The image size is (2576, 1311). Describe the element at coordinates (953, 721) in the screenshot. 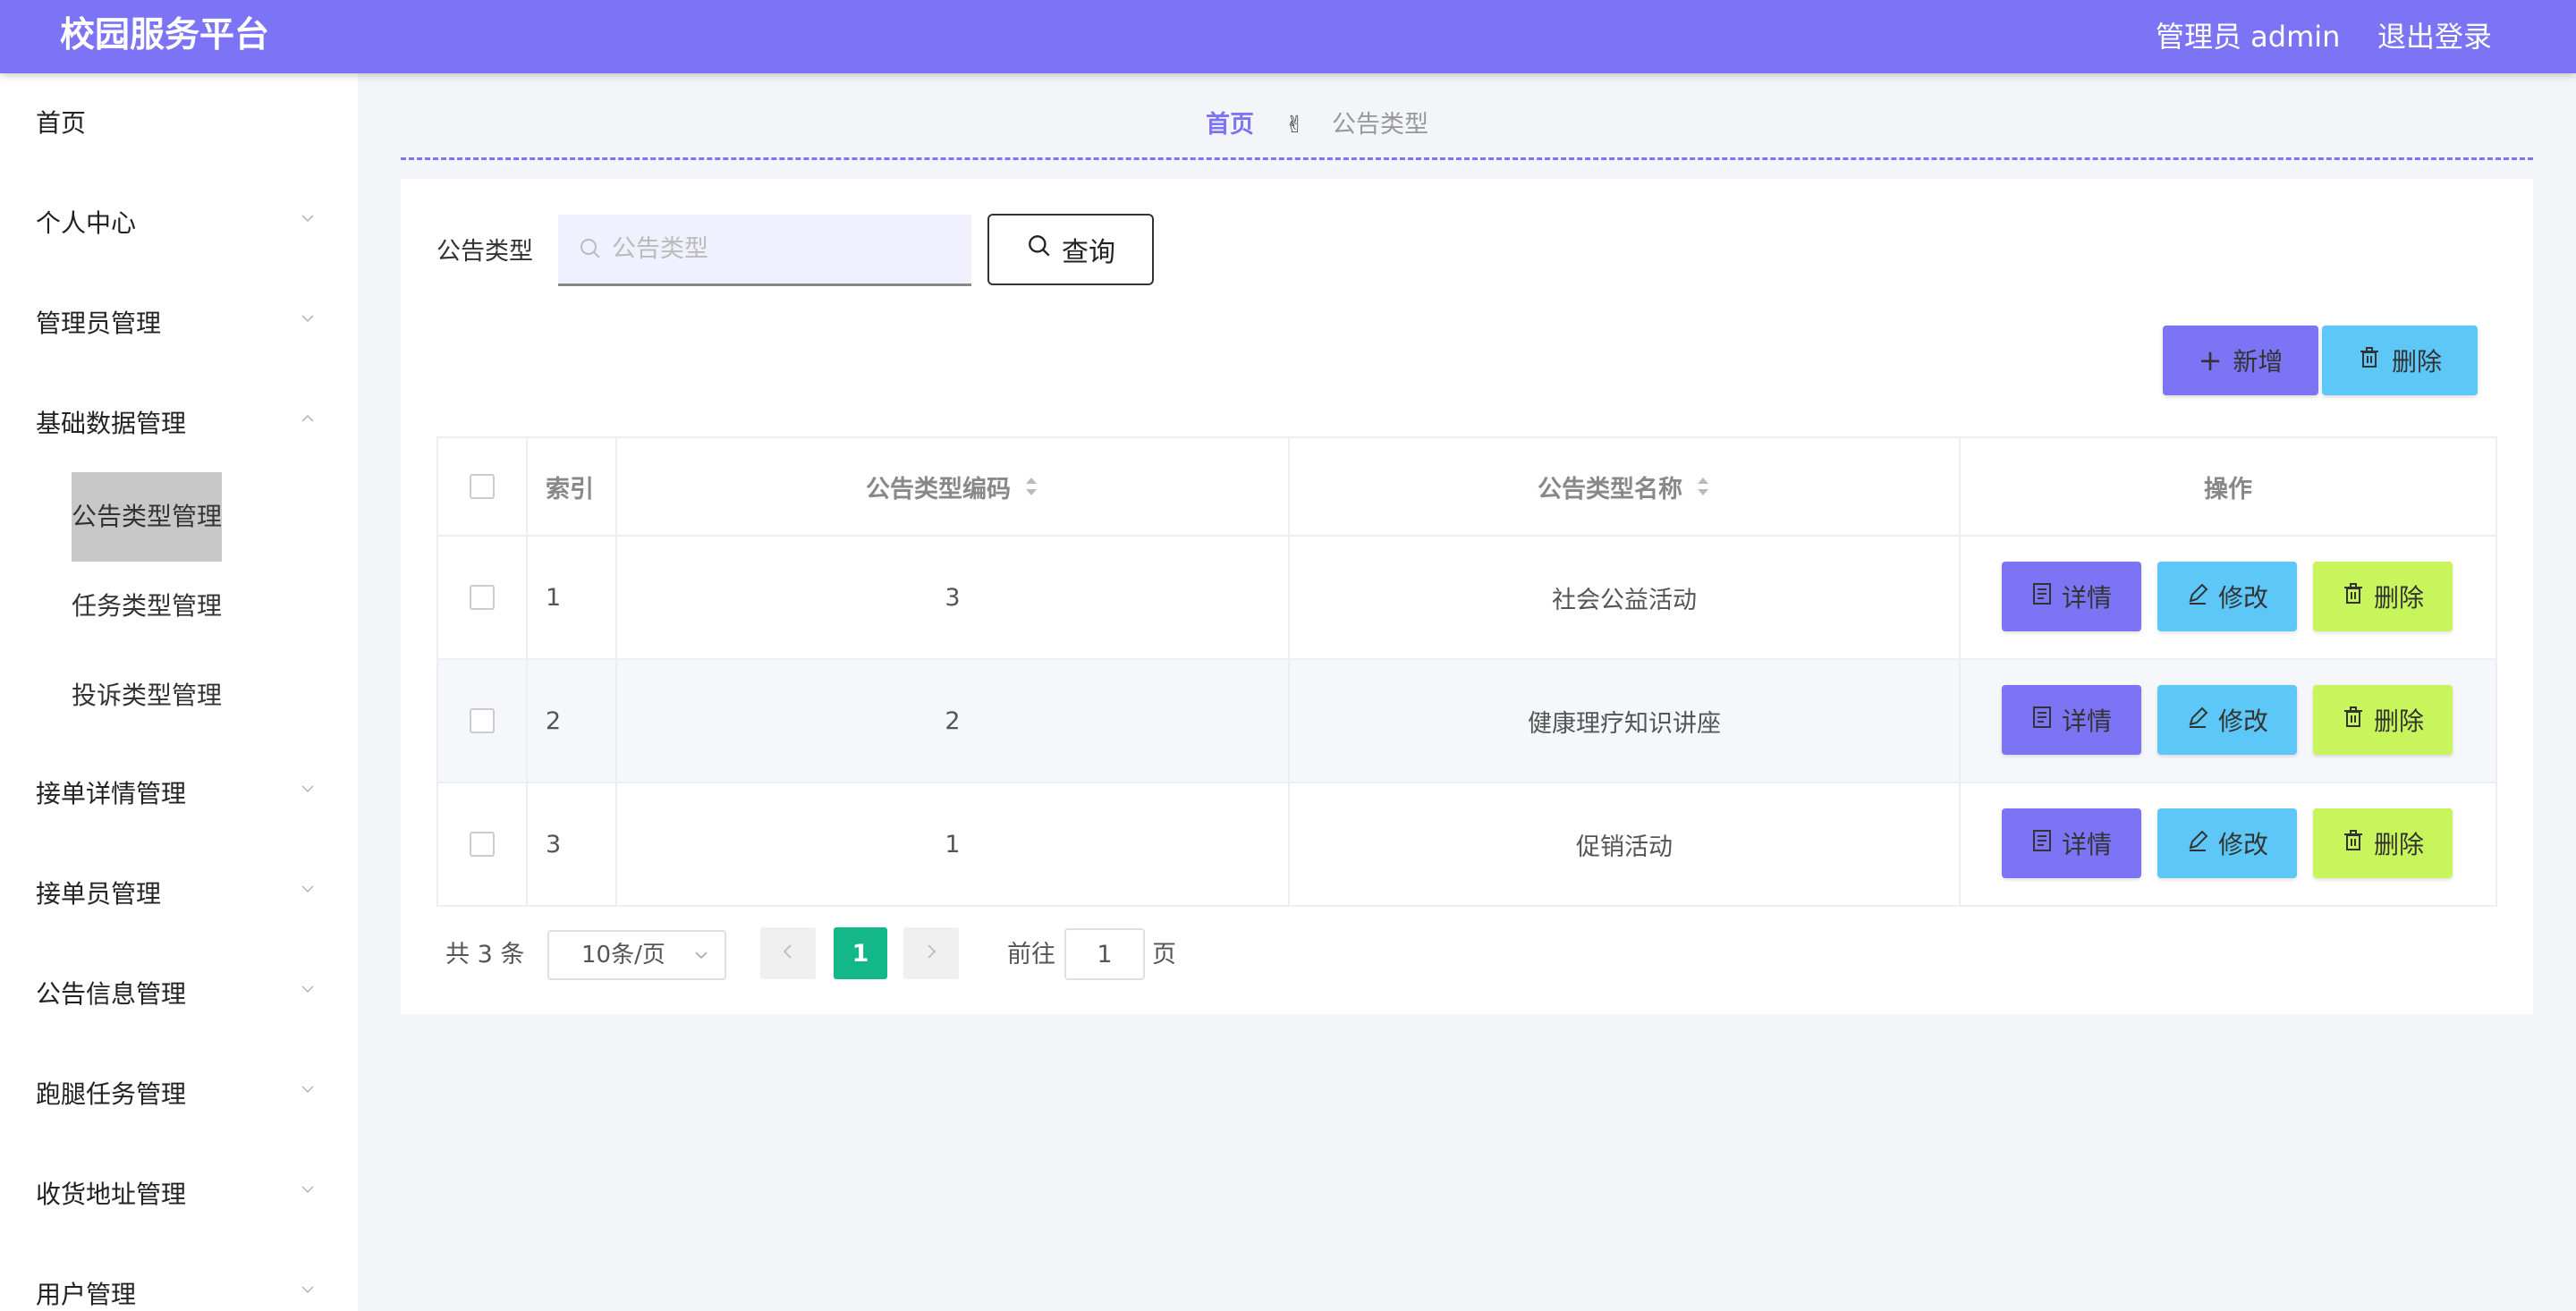

I see `row-code: 2` at that location.